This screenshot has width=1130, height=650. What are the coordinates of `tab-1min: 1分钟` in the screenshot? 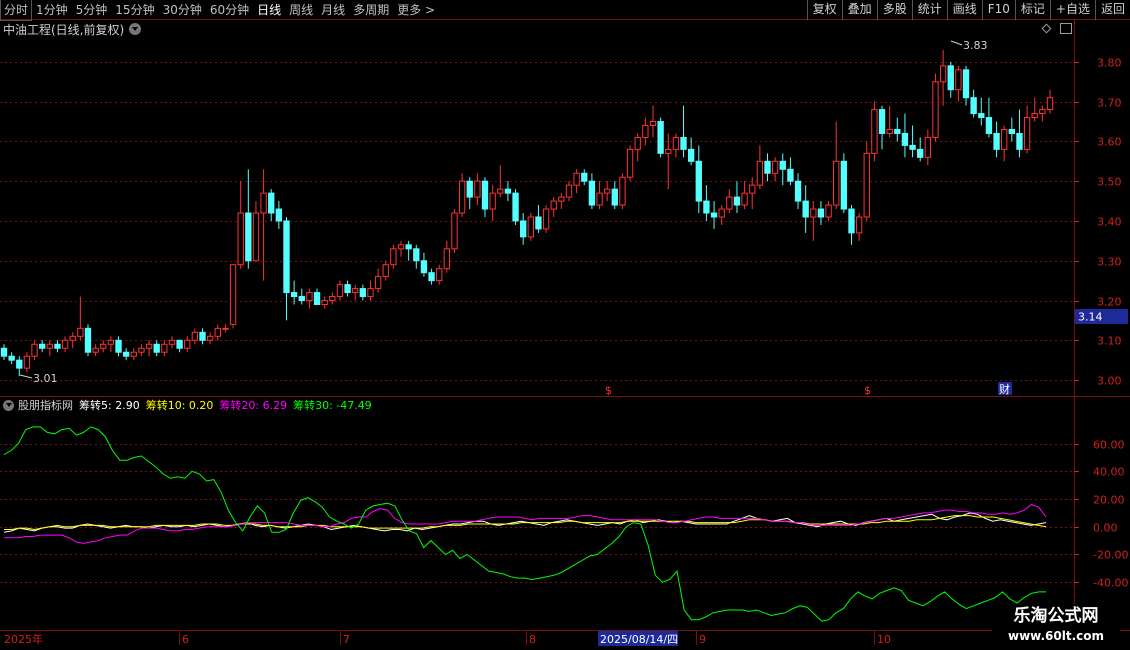 It's located at (52, 10).